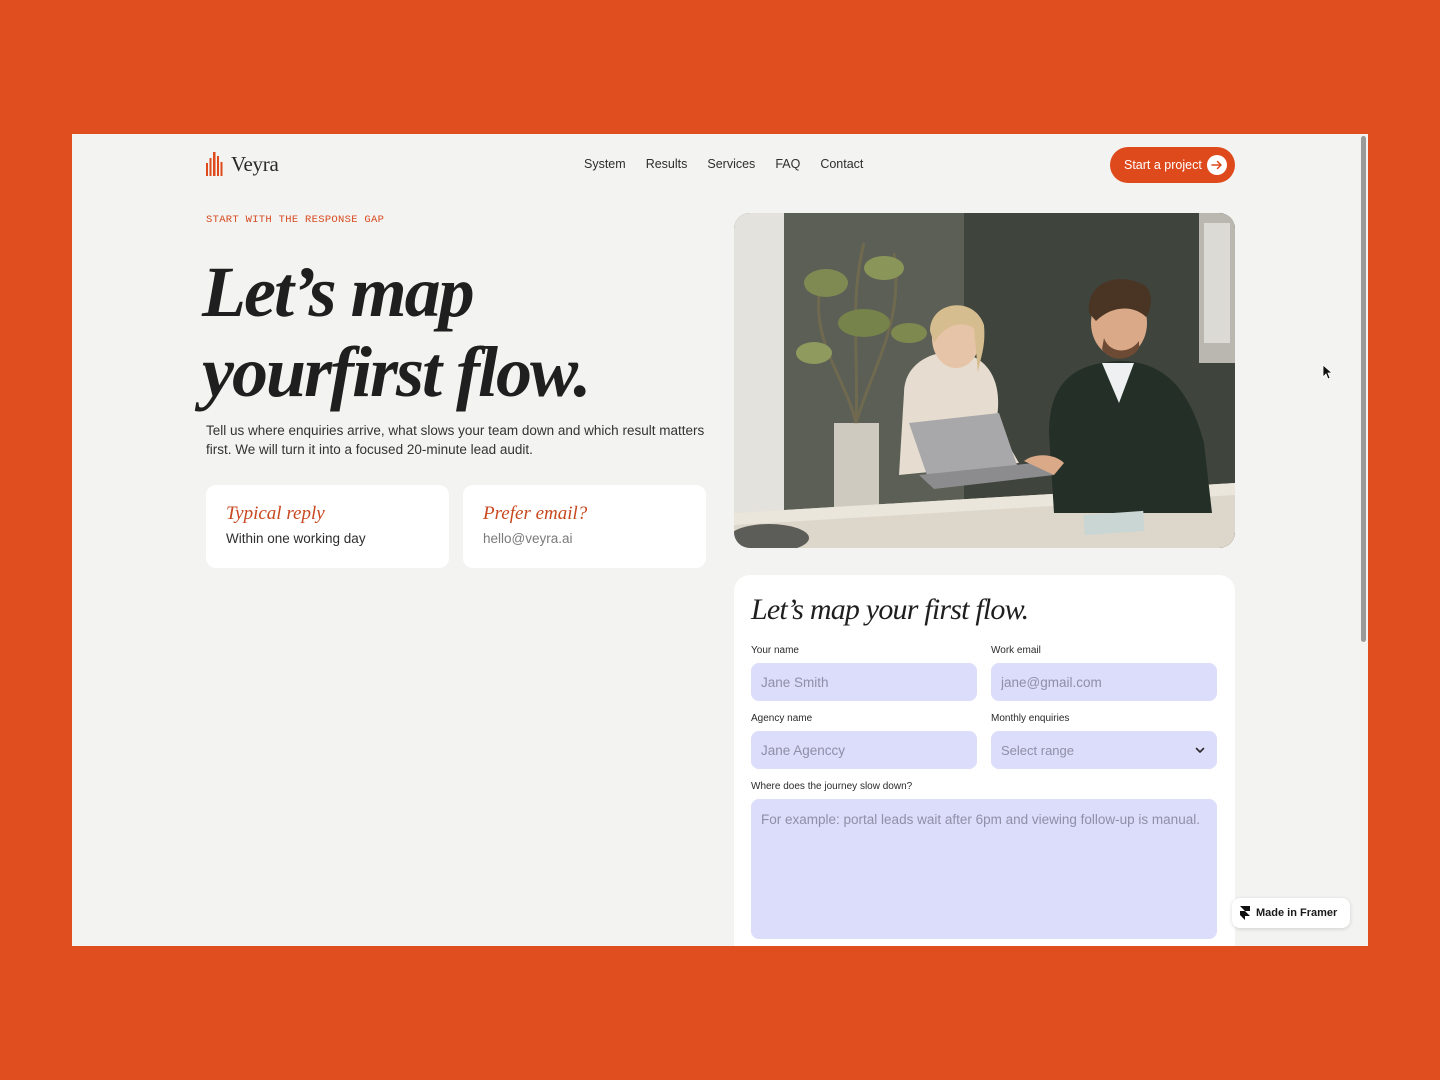 The height and width of the screenshot is (1080, 1440). Describe the element at coordinates (1104, 682) in the screenshot. I see `email-input` at that location.